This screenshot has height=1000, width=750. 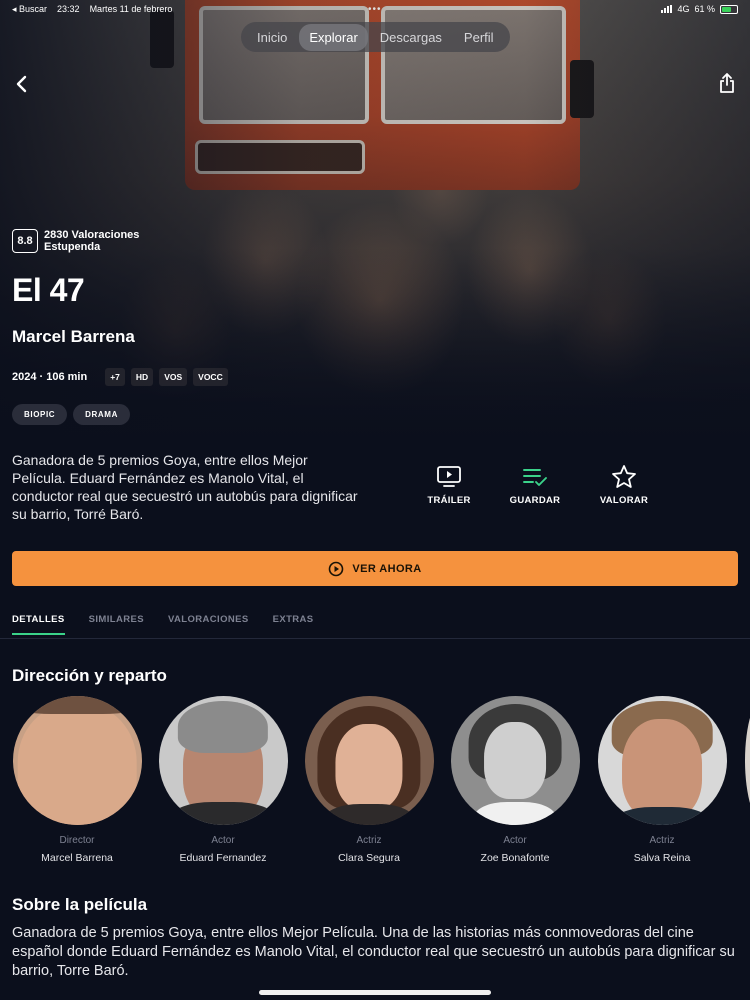 What do you see at coordinates (369, 858) in the screenshot?
I see `cast-name: Clara Segura` at bounding box center [369, 858].